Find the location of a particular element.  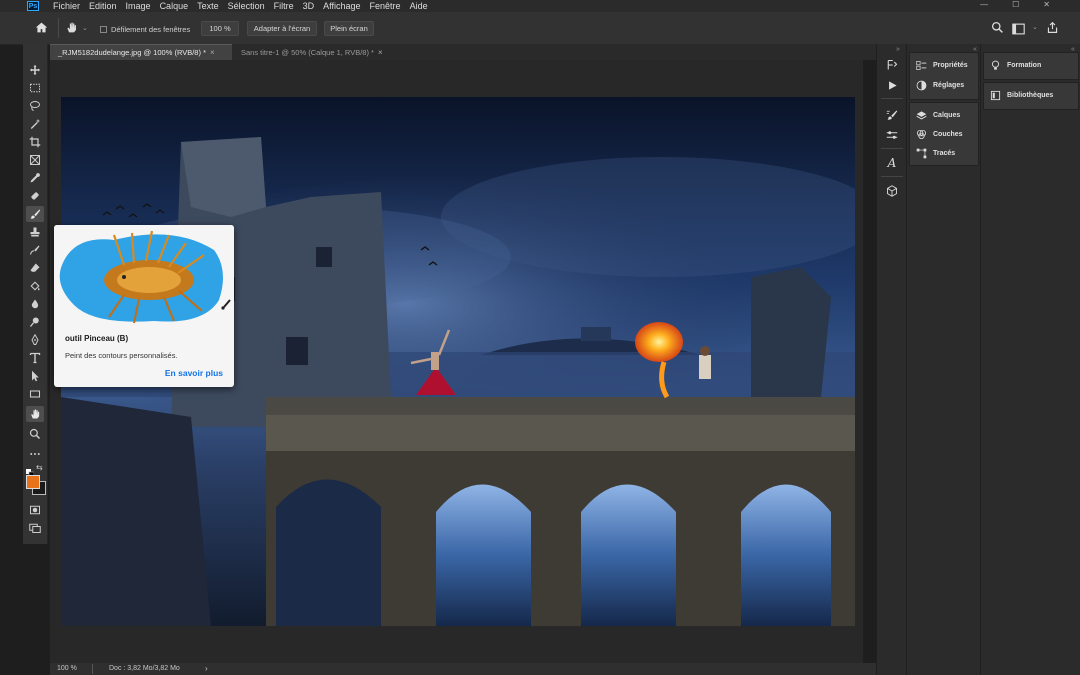

panel-channels: Couches is located at coordinates (939, 134).